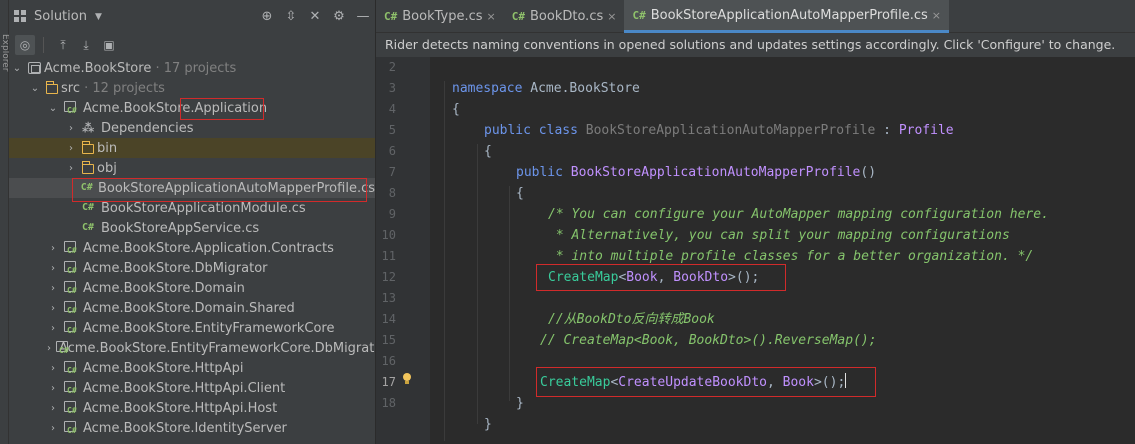 This screenshot has height=444, width=1135. I want to click on line-number: 8, so click(392, 193).